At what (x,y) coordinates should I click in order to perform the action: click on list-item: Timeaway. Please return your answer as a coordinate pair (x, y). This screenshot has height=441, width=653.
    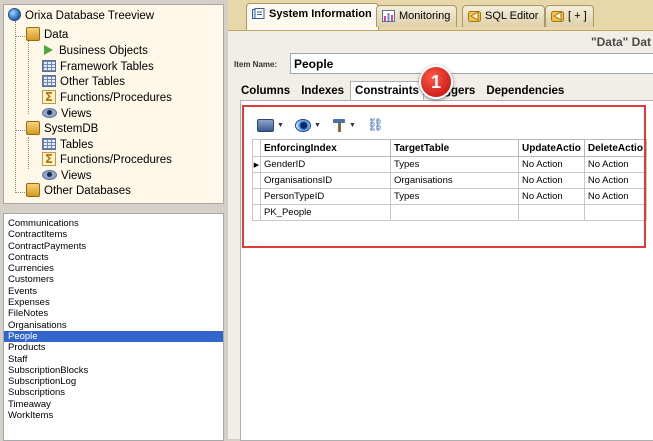
    Looking at the image, I should click on (113, 404).